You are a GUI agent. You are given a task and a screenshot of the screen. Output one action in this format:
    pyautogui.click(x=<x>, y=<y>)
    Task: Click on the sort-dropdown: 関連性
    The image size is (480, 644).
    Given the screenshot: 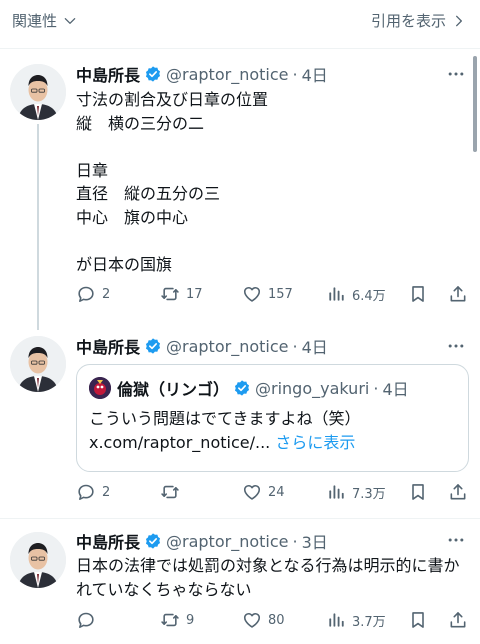 What is the action you would take?
    pyautogui.click(x=44, y=20)
    